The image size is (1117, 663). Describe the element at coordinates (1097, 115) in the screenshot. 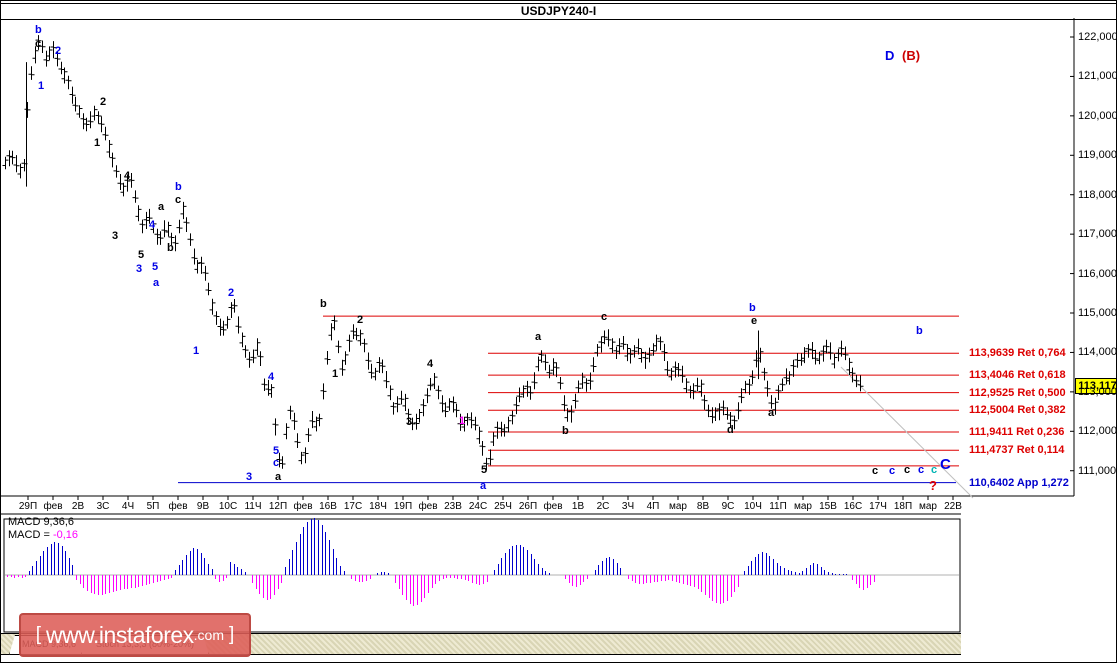

I see `price-axis-label: 120,000` at that location.